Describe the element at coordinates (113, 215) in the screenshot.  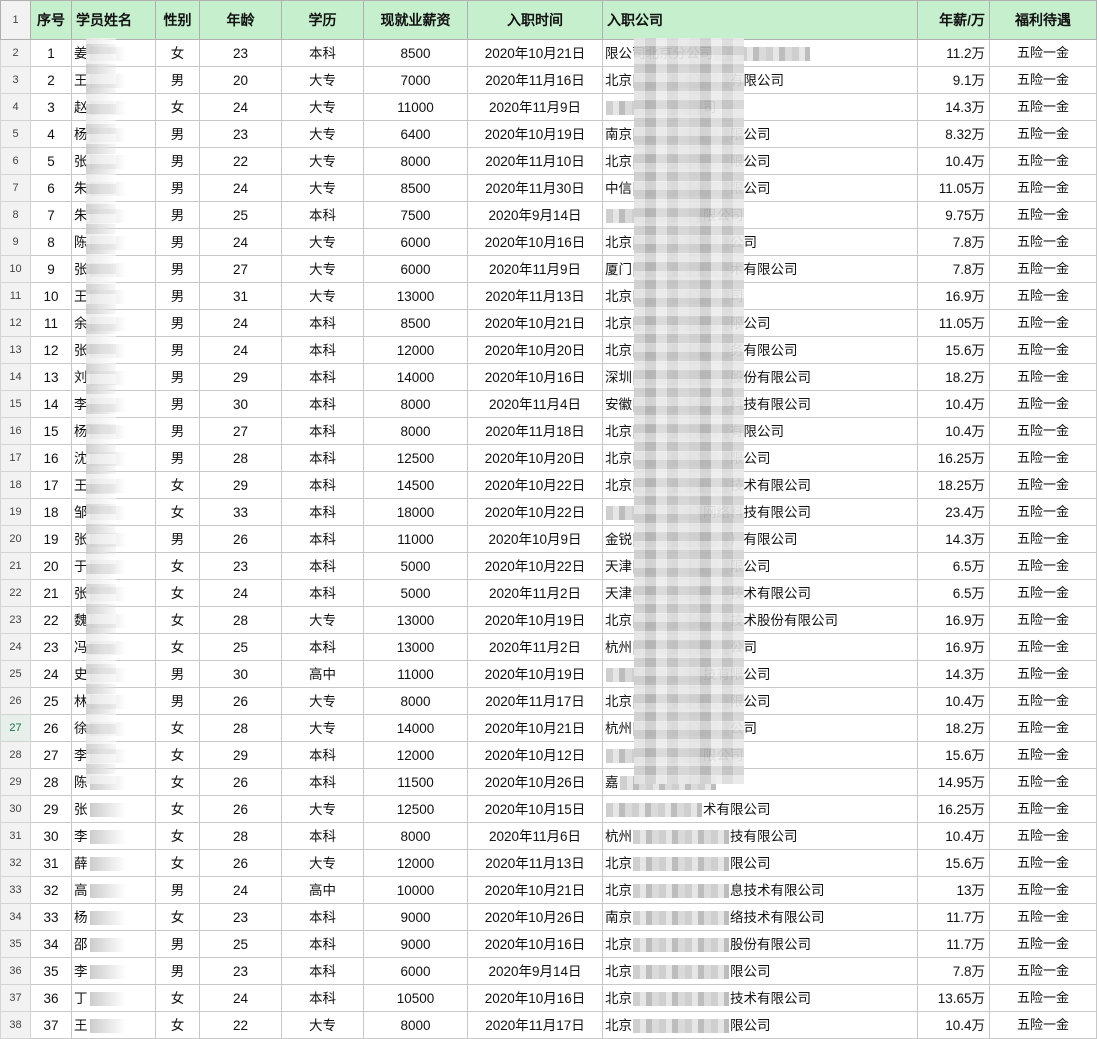
I see `cell-student-name: 朱` at that location.